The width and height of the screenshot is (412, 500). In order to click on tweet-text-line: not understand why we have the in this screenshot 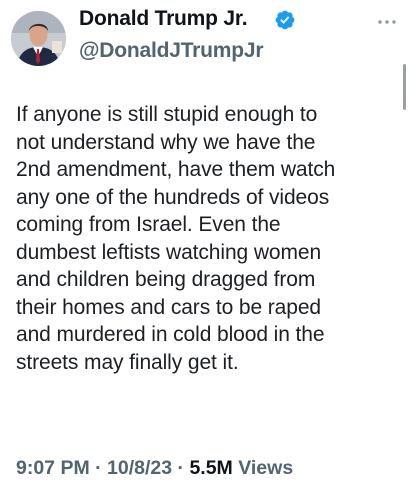, I will do `click(166, 142)`.